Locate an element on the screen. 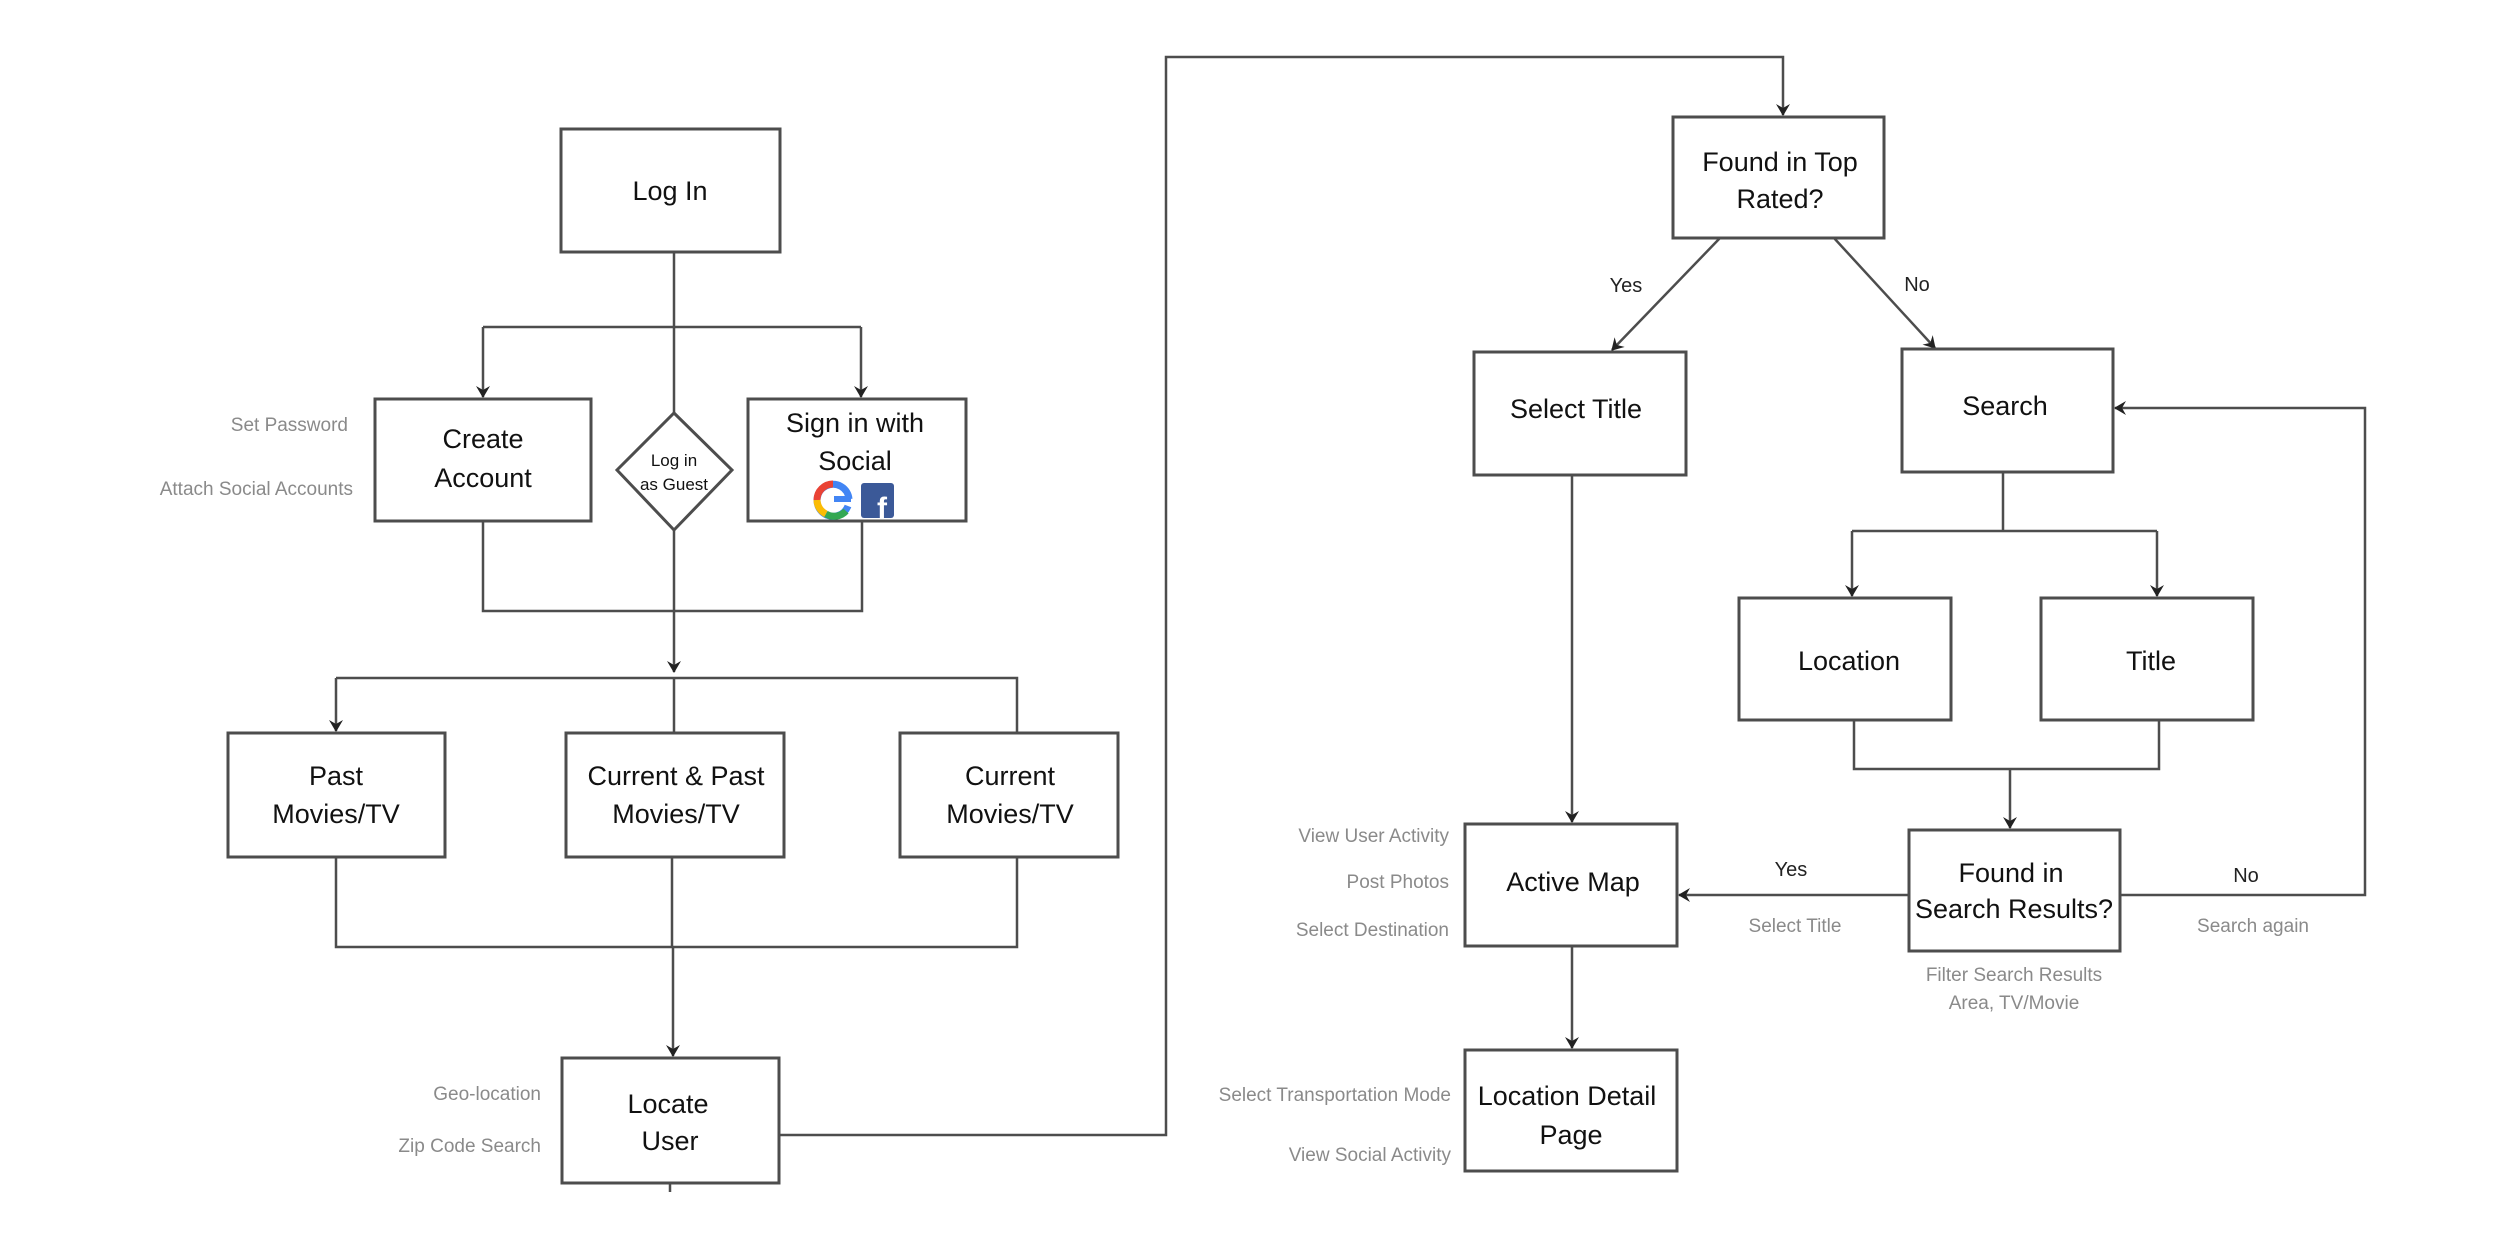 This screenshot has height=1242, width=2500. node-location-detail: Location Detail Page is located at coordinates (1571, 1110).